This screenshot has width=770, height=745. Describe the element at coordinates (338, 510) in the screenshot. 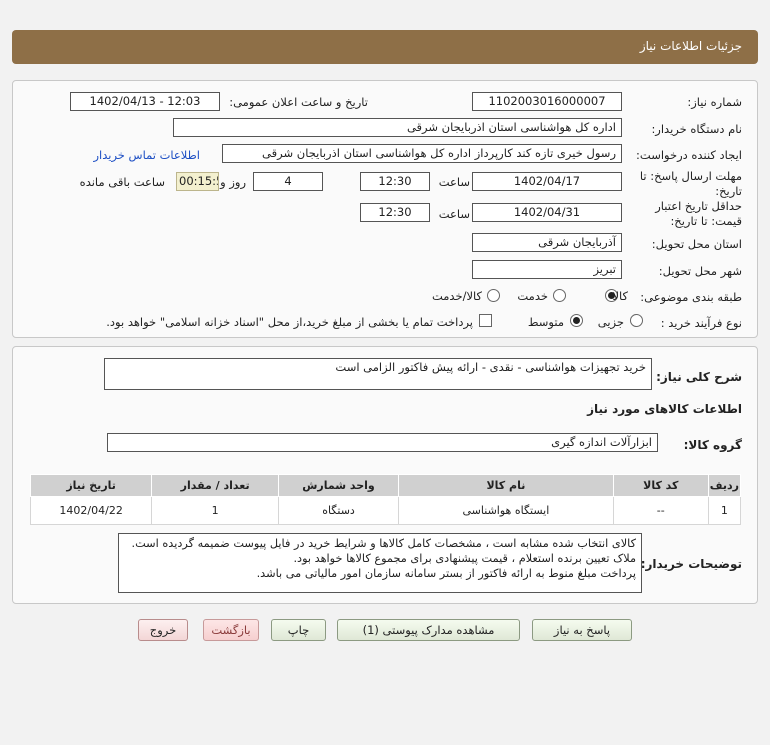

I see `cell-unit: دستگاه` at that location.